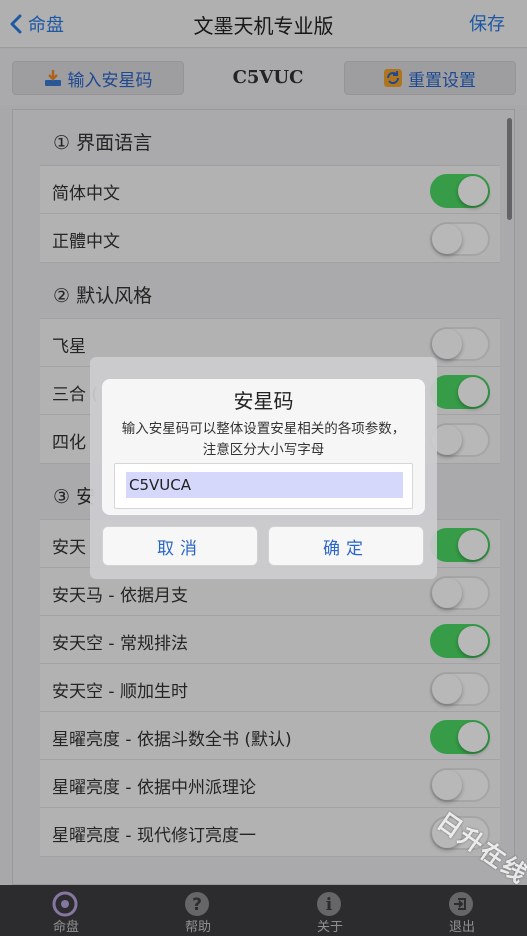 This screenshot has width=527, height=936. I want to click on dialog-title: 安星码, so click(263, 401).